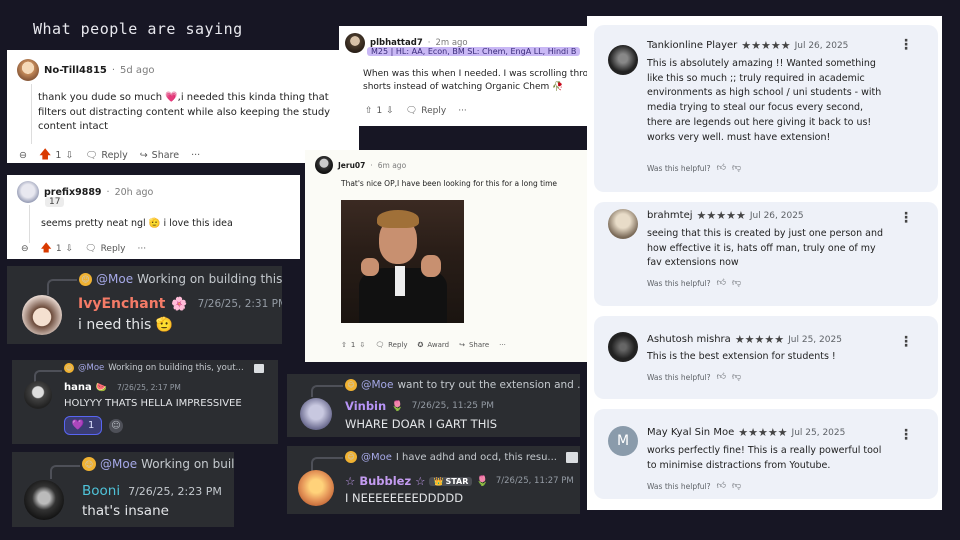 This screenshot has width=960, height=540. Describe the element at coordinates (623, 441) in the screenshot. I see `reviewer-avatar: M` at that location.